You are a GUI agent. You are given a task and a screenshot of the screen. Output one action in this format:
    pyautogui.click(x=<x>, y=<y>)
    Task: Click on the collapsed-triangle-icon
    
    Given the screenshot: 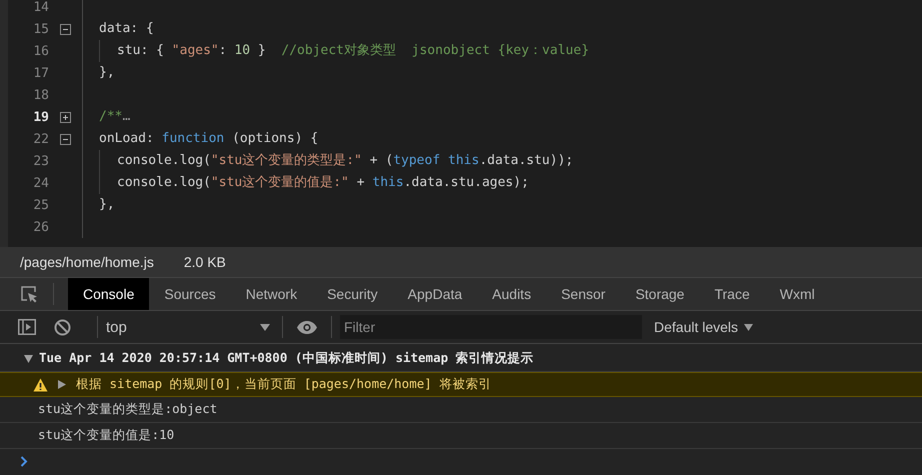 What is the action you would take?
    pyautogui.click(x=62, y=384)
    